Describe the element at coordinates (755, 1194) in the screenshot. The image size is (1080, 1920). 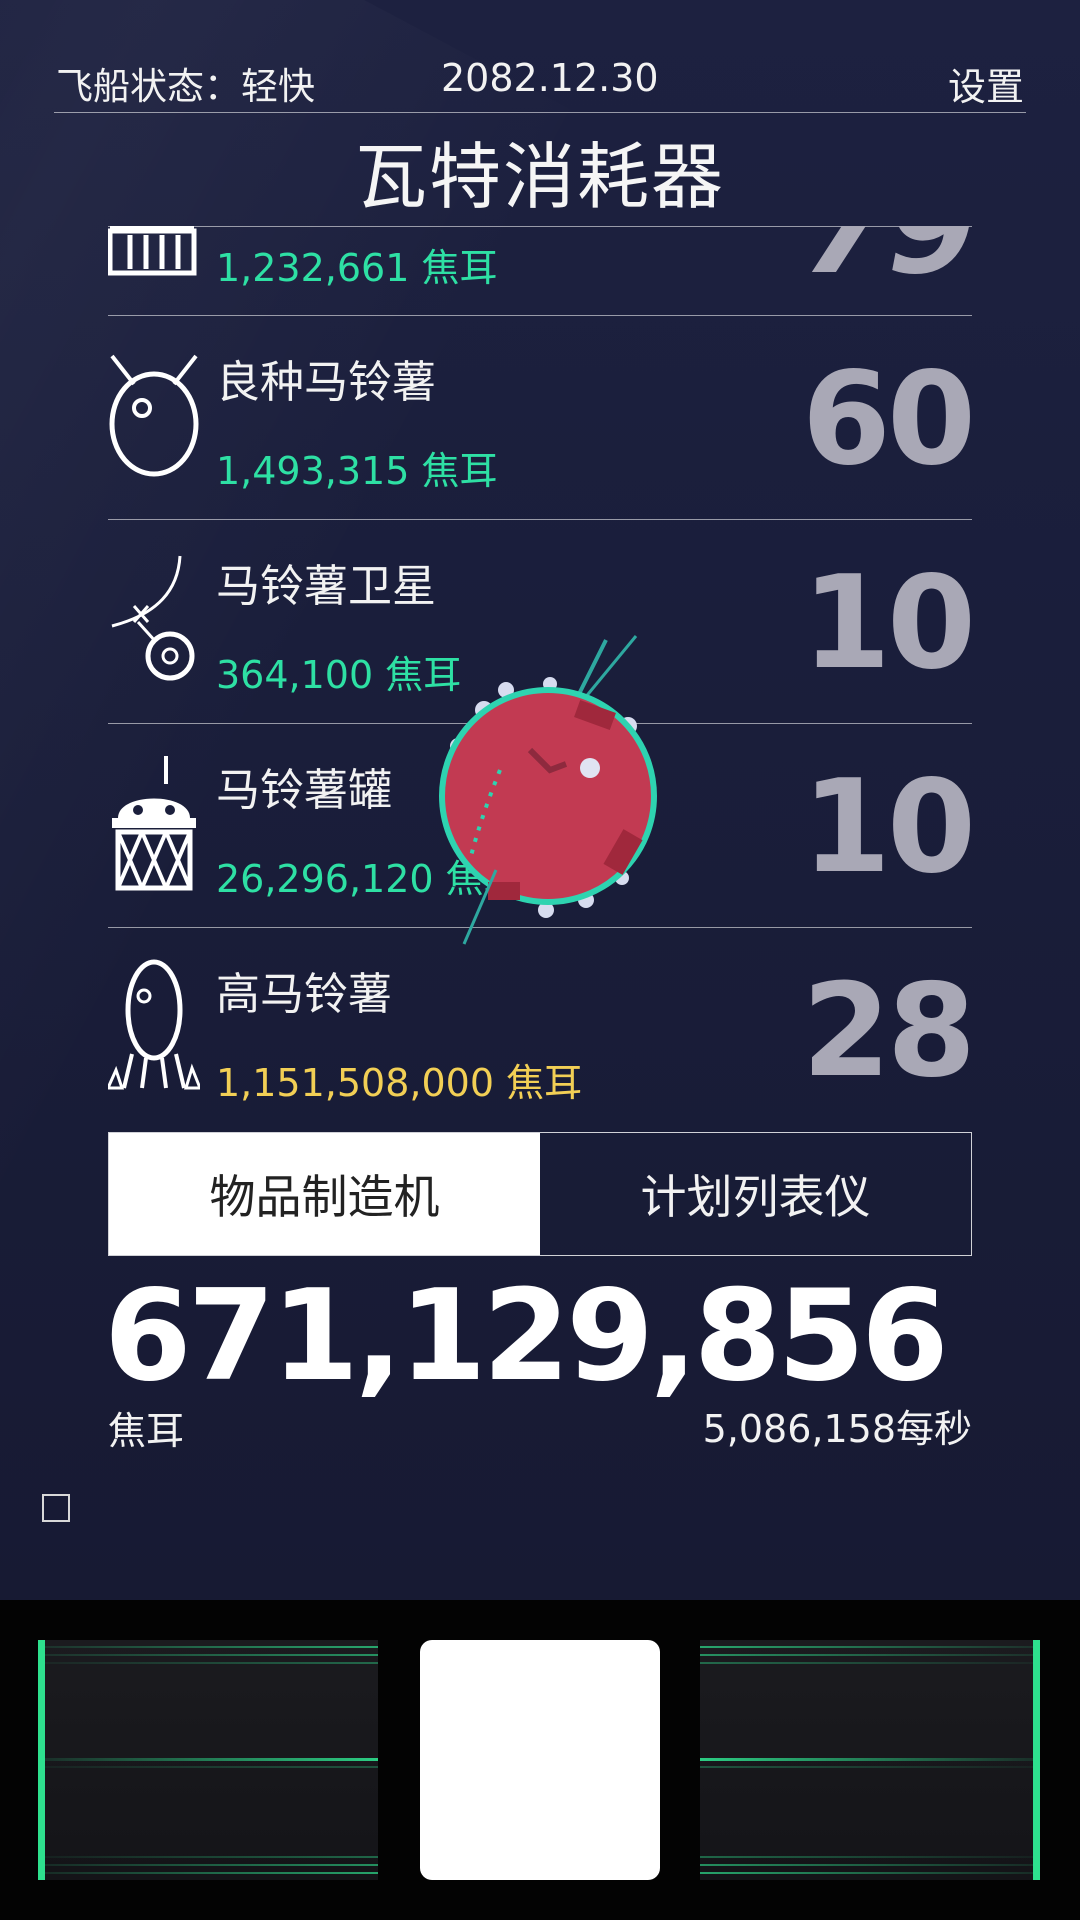
I see `tab-plan-list: 计划列表仪` at that location.